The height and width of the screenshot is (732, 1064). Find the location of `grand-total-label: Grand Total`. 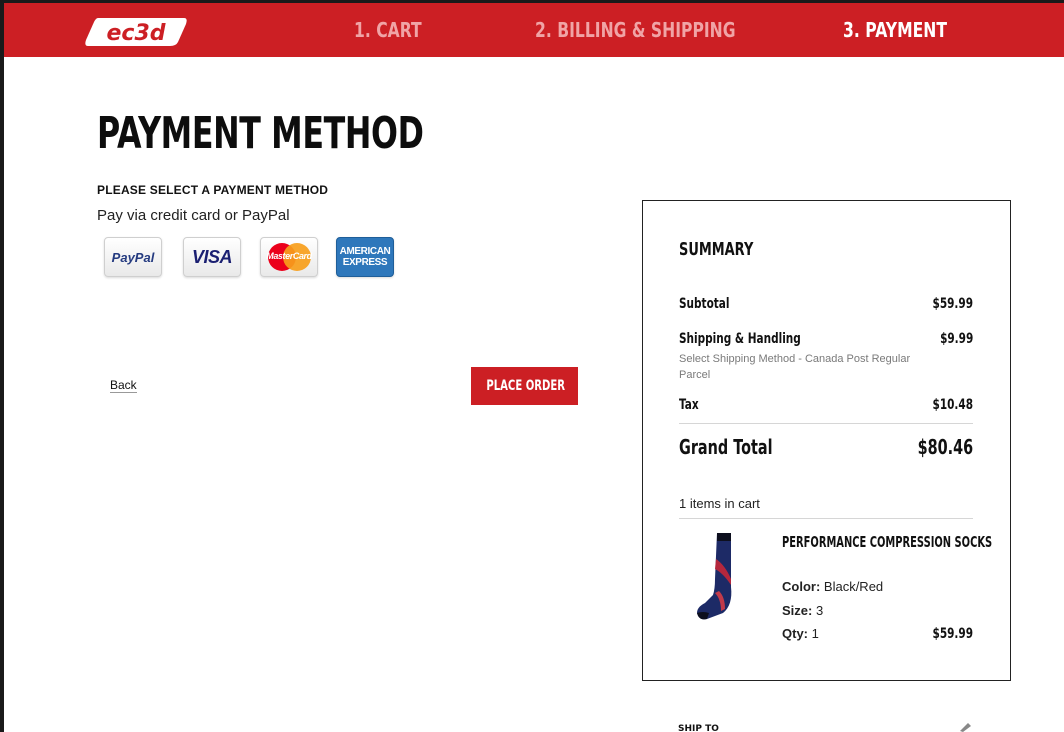

grand-total-label: Grand Total is located at coordinates (726, 447).